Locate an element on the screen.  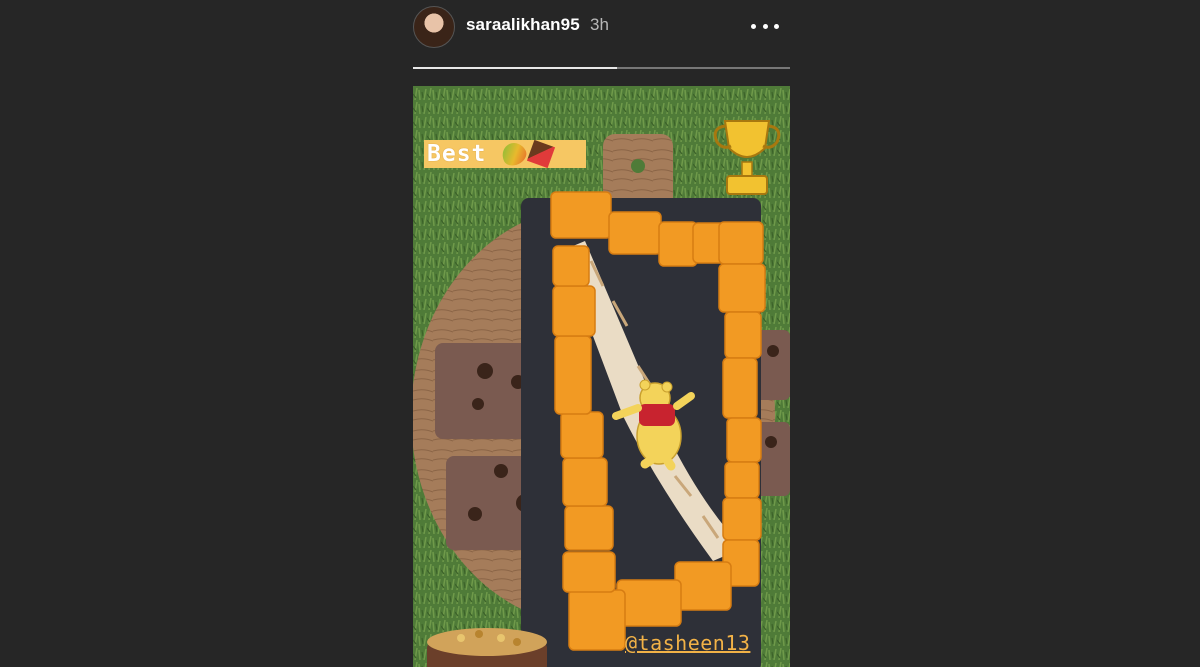
story-progress-bar is located at coordinates (601, 68).